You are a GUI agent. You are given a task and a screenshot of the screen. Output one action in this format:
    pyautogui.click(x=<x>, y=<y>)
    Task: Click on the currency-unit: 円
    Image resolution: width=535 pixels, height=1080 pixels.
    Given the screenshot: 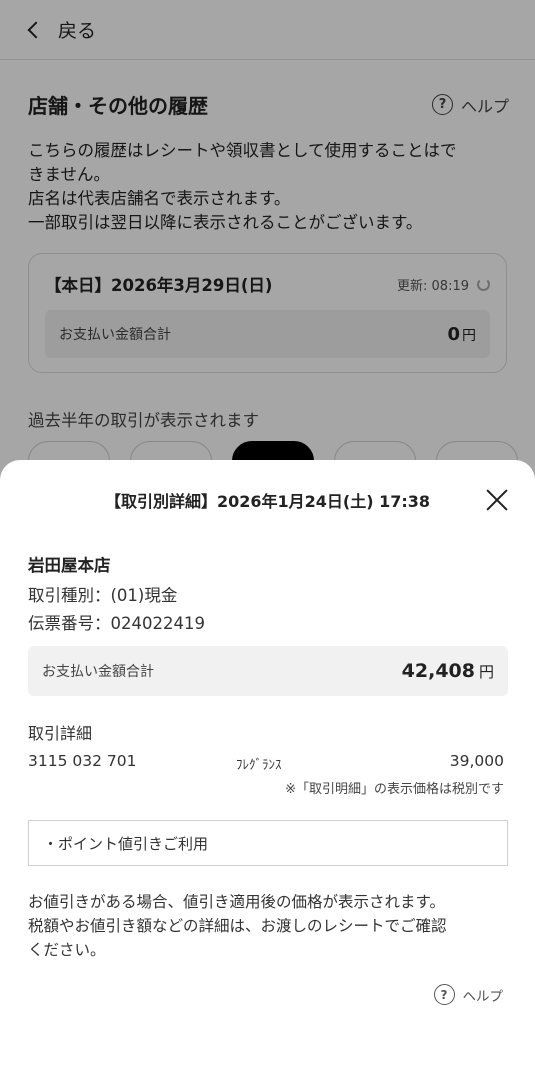 What is the action you would take?
    pyautogui.click(x=486, y=672)
    